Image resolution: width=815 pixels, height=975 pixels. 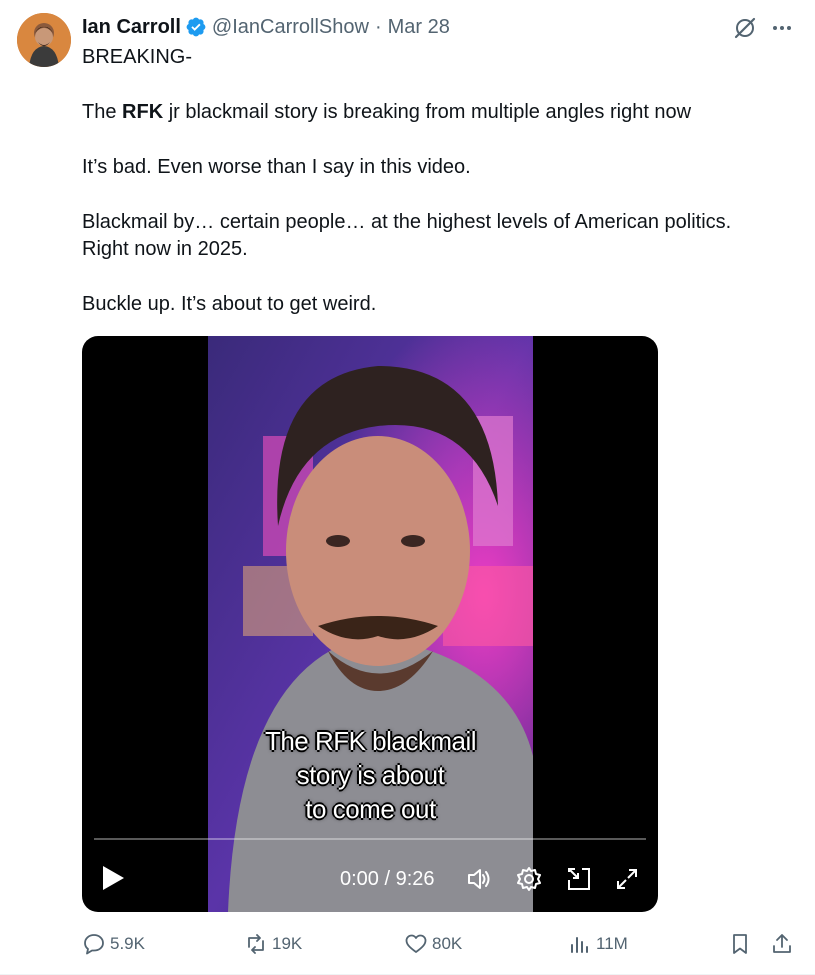 I want to click on repost-button: 19K, so click(x=273, y=944).